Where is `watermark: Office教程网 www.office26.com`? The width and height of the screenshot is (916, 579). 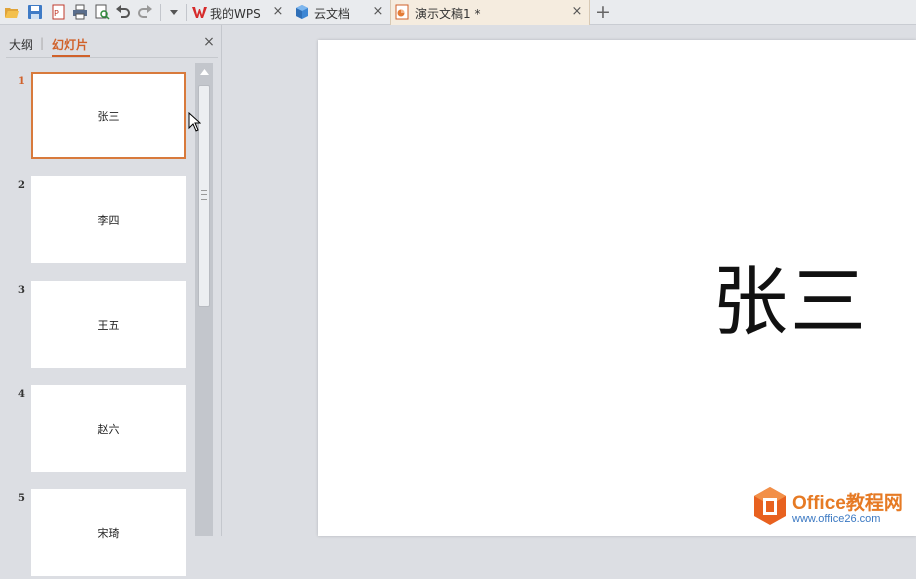
watermark: Office教程网 www.office26.com is located at coordinates (832, 508).